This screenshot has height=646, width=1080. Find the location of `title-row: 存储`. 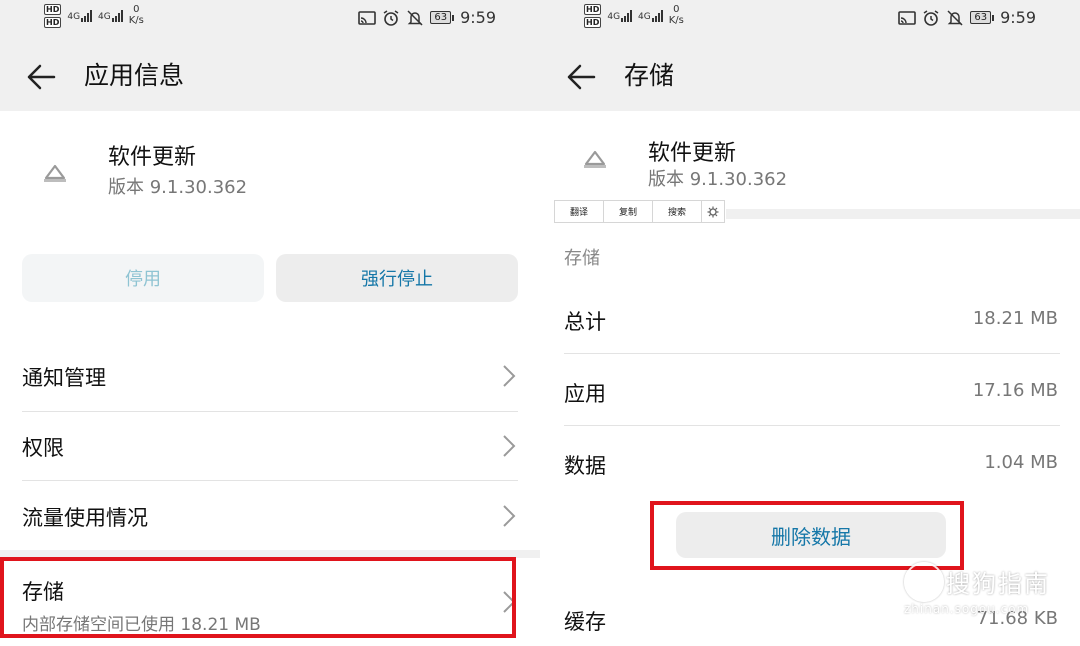

title-row: 存储 is located at coordinates (810, 76).